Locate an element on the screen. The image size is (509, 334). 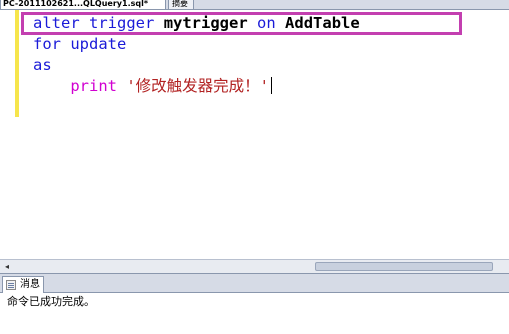
scrollbar-thumb is located at coordinates (404, 266).